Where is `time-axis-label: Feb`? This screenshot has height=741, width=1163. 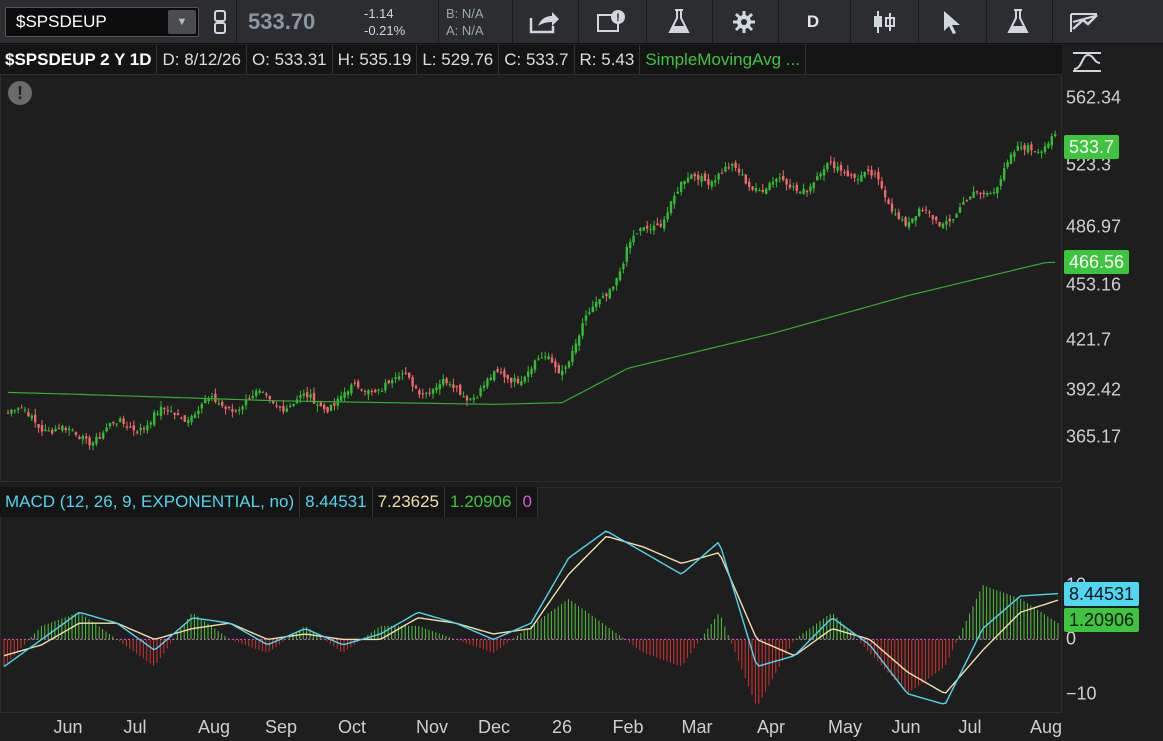
time-axis-label: Feb is located at coordinates (628, 727).